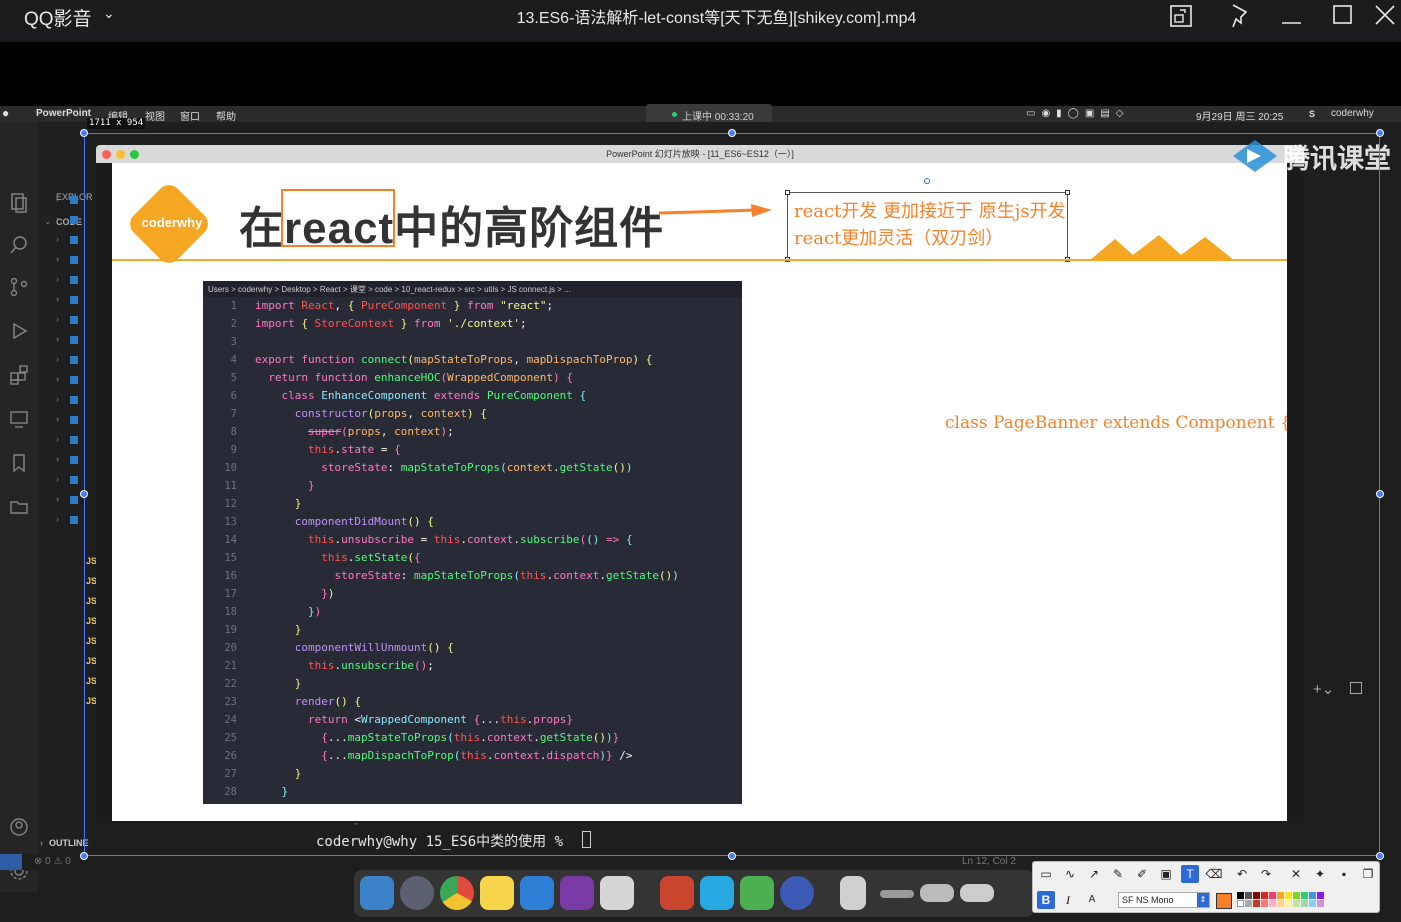  What do you see at coordinates (339, 647) in the screenshot?
I see `code-line: 20 componentWillUnmount() {` at bounding box center [339, 647].